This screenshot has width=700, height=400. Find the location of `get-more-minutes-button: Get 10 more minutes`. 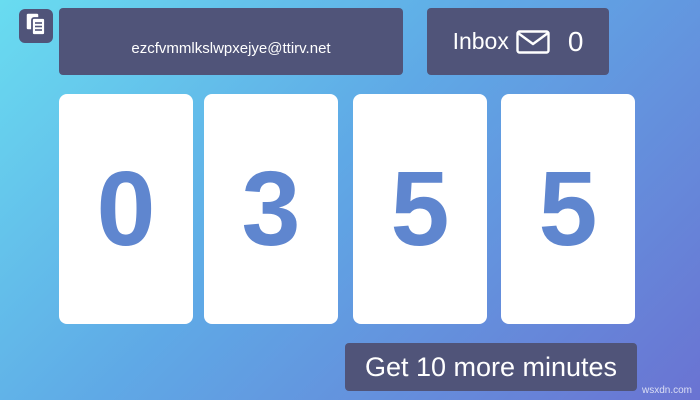

get-more-minutes-button: Get 10 more minutes is located at coordinates (491, 367).